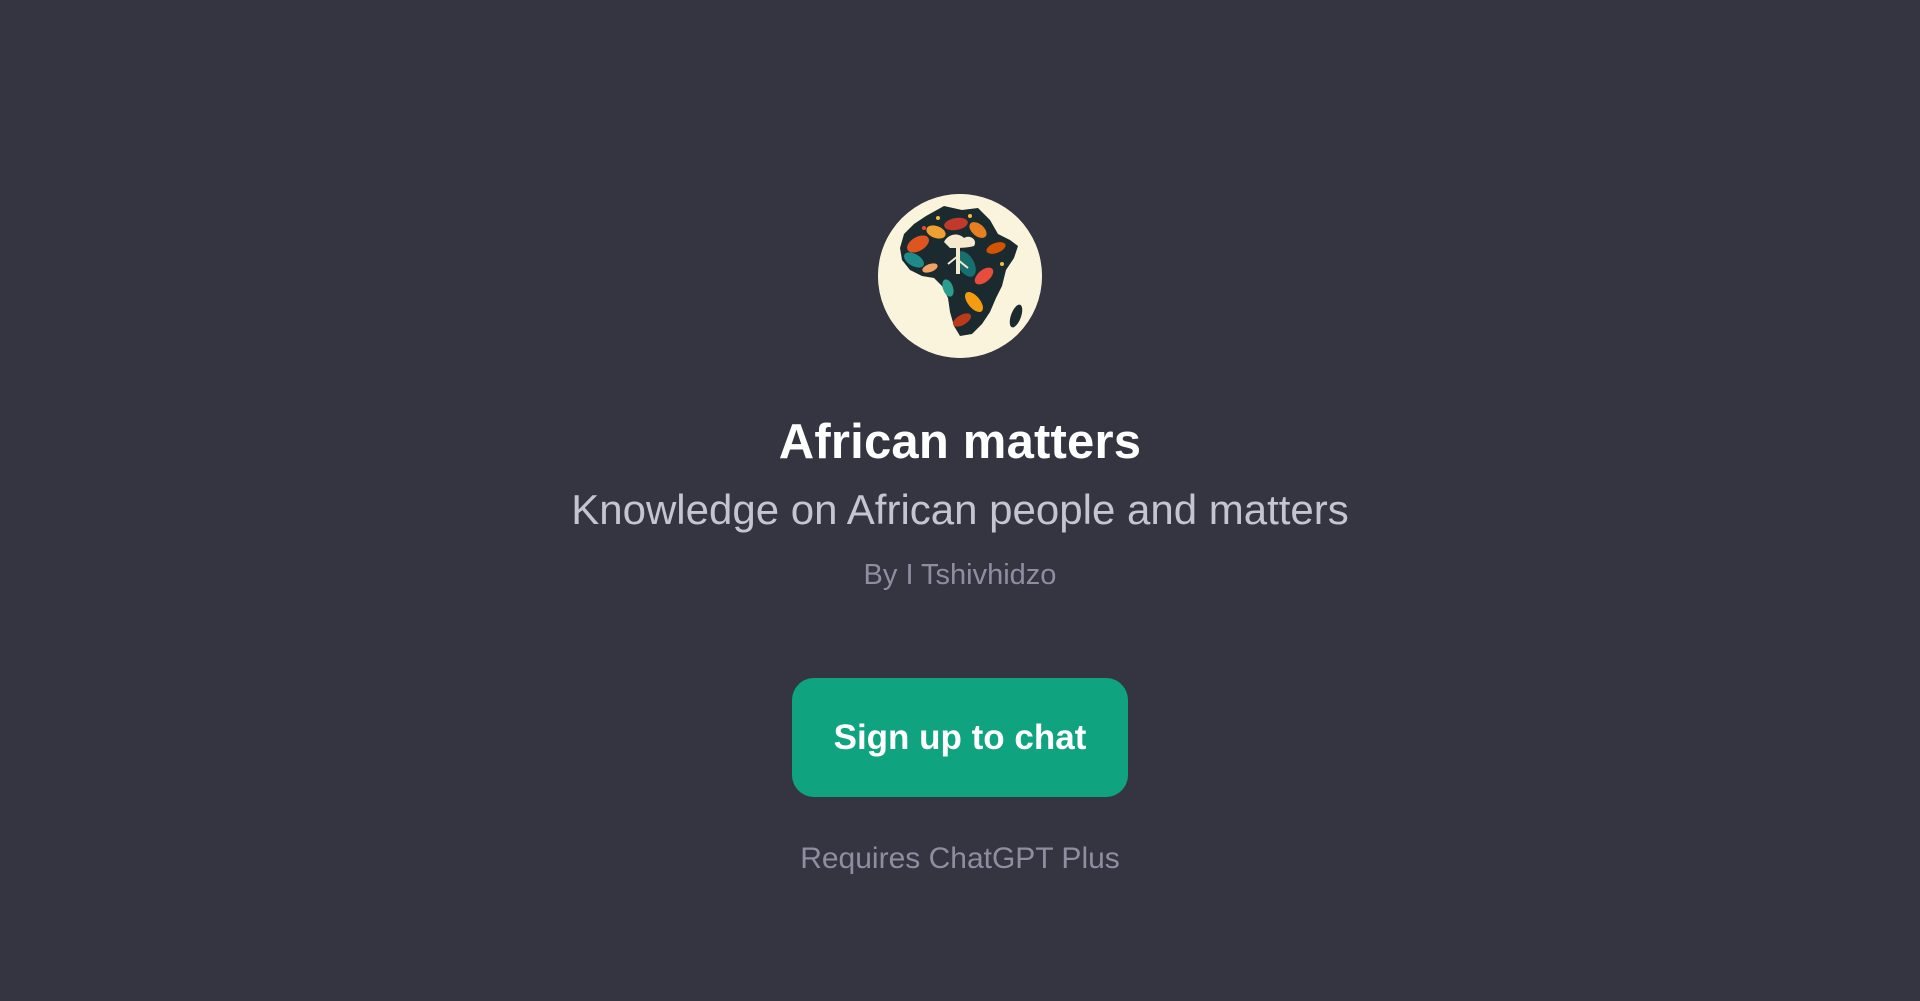  Describe the element at coordinates (960, 737) in the screenshot. I see `sign-up-to-chat-button: Sign up to chat` at that location.